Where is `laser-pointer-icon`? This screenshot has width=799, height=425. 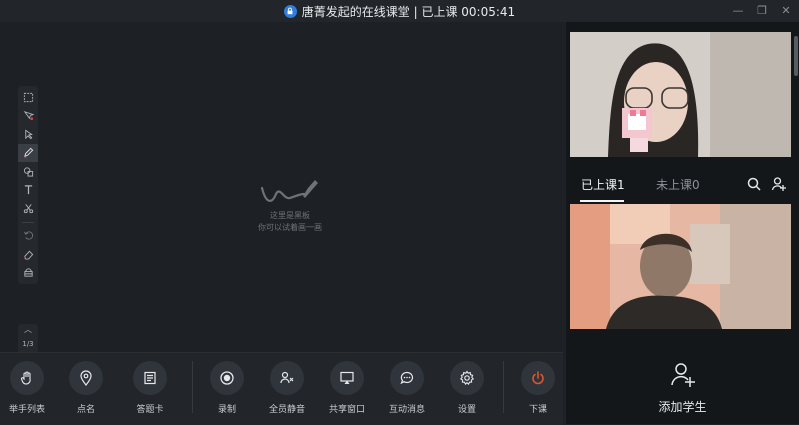 laser-pointer-icon is located at coordinates (28, 116).